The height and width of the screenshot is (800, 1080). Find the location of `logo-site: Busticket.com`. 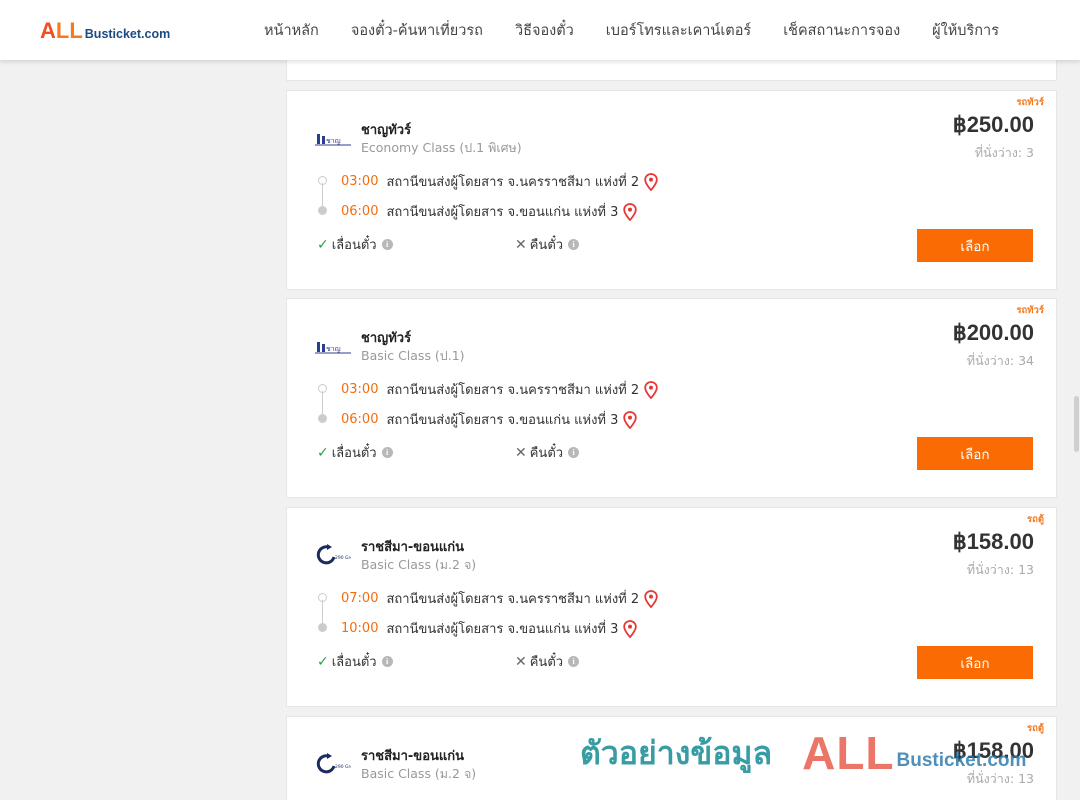

logo-site: Busticket.com is located at coordinates (127, 34).